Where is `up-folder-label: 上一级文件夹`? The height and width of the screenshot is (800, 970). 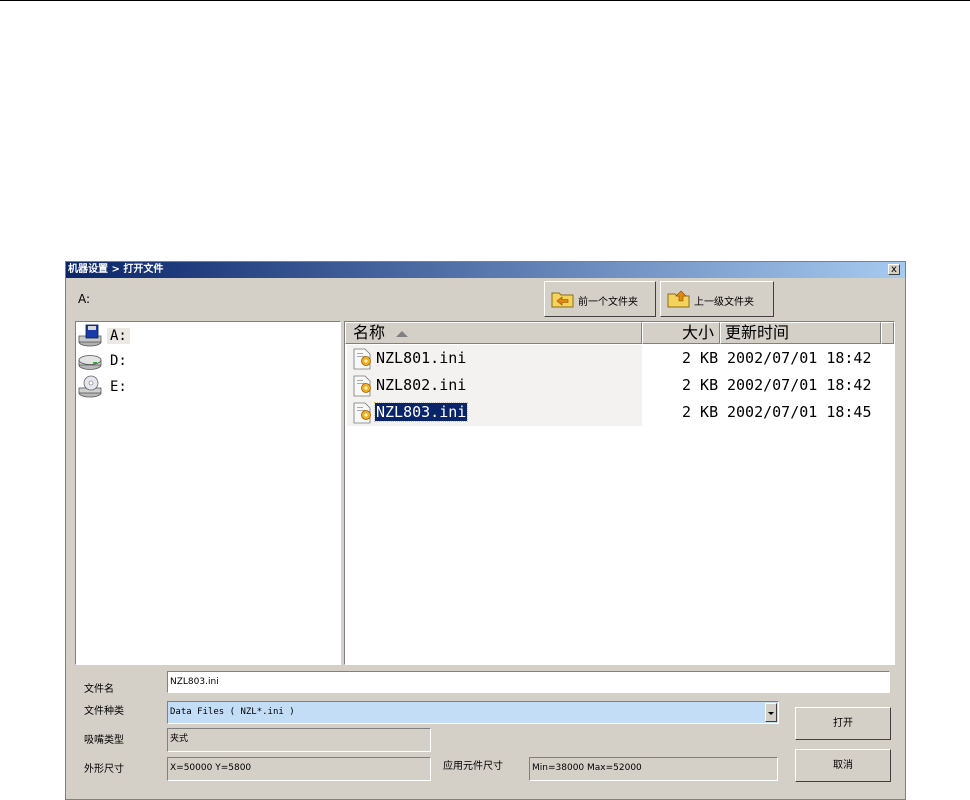 up-folder-label: 上一级文件夹 is located at coordinates (724, 302).